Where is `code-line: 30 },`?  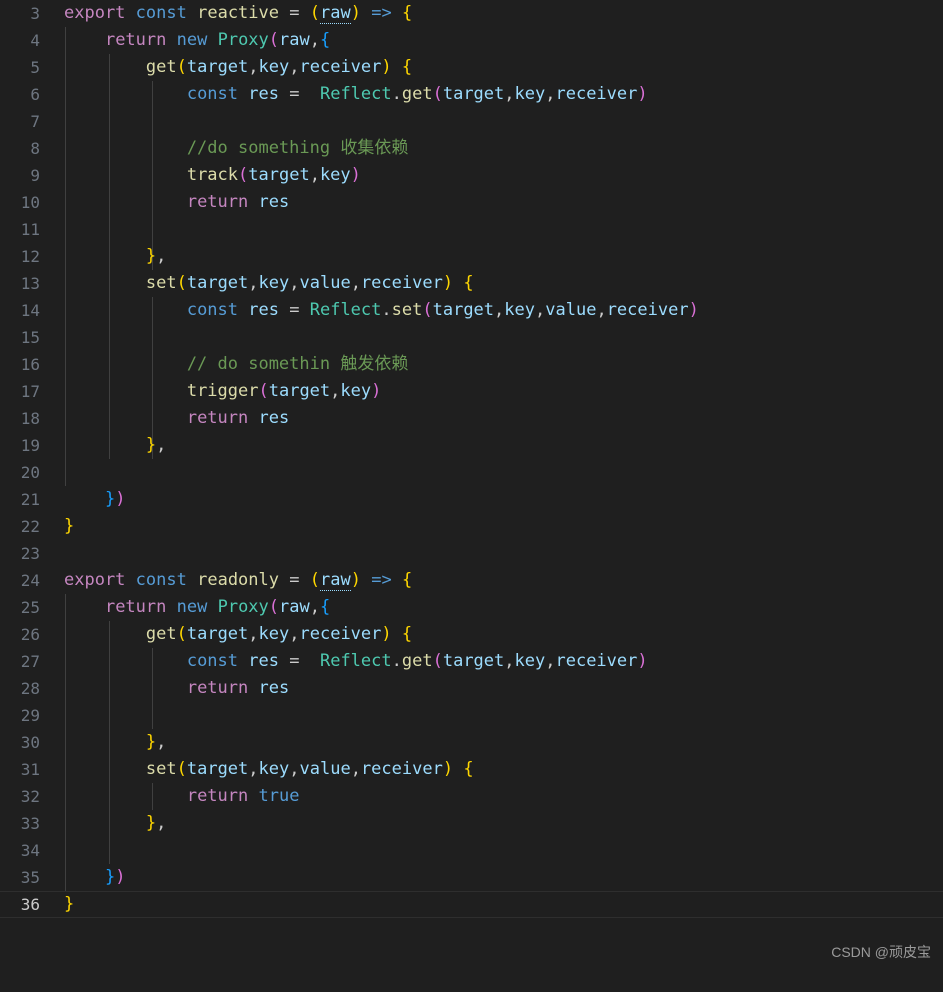
code-line: 30 }, is located at coordinates (471, 742).